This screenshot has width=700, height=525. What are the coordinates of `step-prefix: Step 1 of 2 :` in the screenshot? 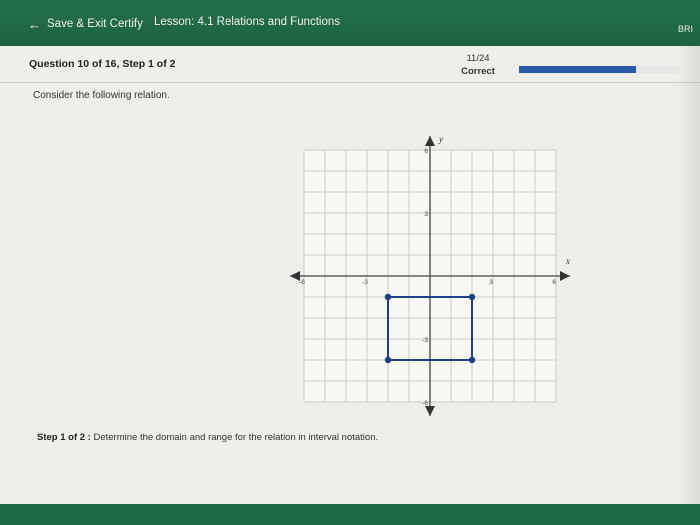 It's located at (64, 437).